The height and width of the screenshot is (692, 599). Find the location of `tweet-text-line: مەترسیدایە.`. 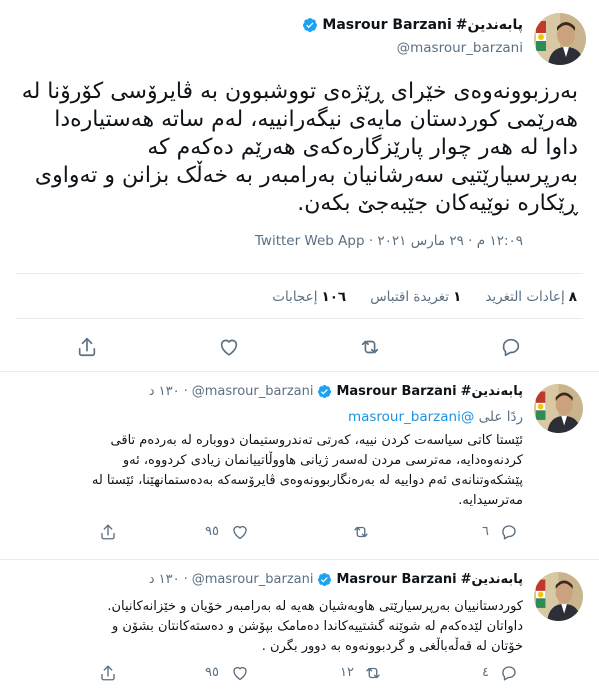

tweet-text-line: مەترسیدایە. is located at coordinates (490, 500).